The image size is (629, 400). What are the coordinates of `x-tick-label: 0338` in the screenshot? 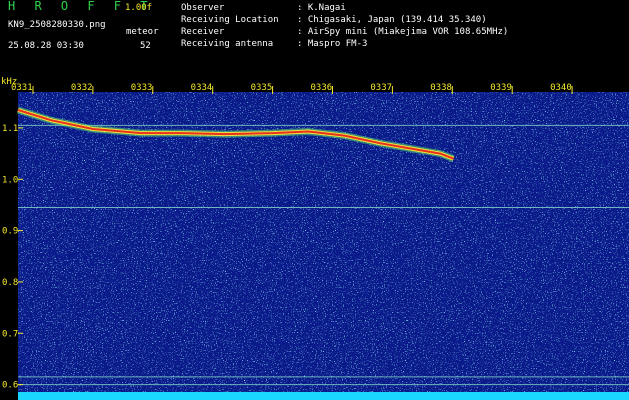 It's located at (441, 88).